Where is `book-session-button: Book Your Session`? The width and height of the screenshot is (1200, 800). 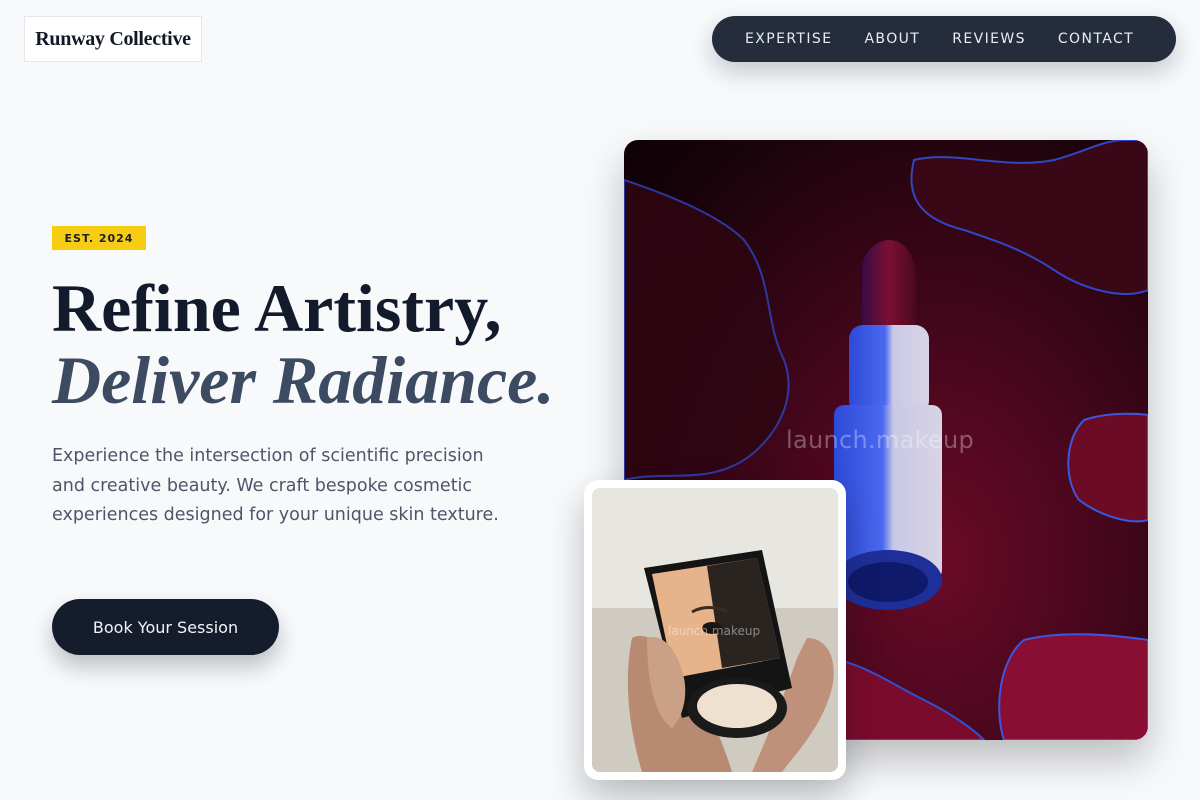 book-session-button: Book Your Session is located at coordinates (165, 627).